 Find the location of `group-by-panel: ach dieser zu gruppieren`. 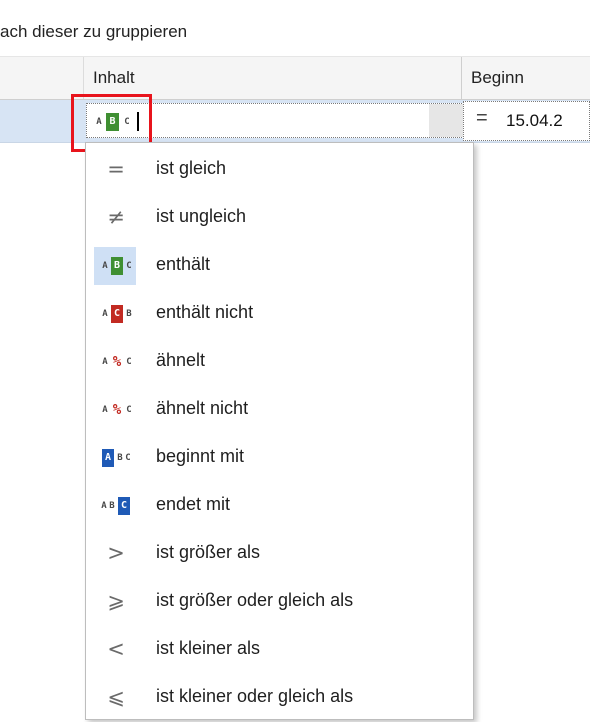

group-by-panel: ach dieser zu gruppieren is located at coordinates (295, 28).